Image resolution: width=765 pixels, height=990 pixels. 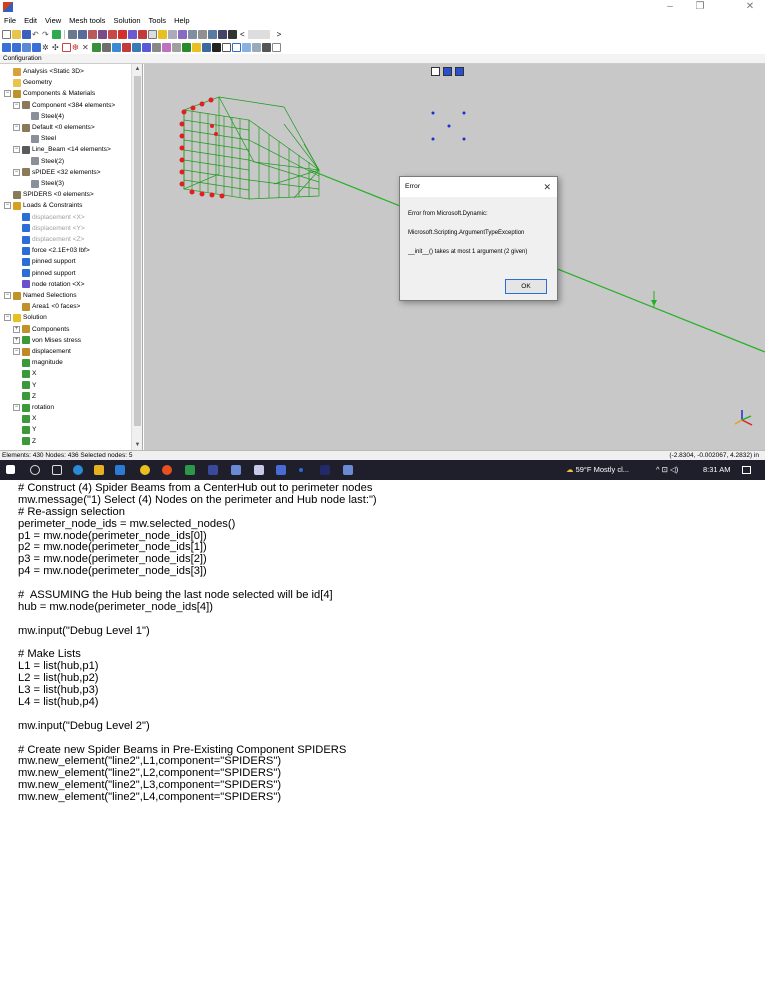 What do you see at coordinates (192, 34) in the screenshot?
I see `layer-icon` at bounding box center [192, 34].